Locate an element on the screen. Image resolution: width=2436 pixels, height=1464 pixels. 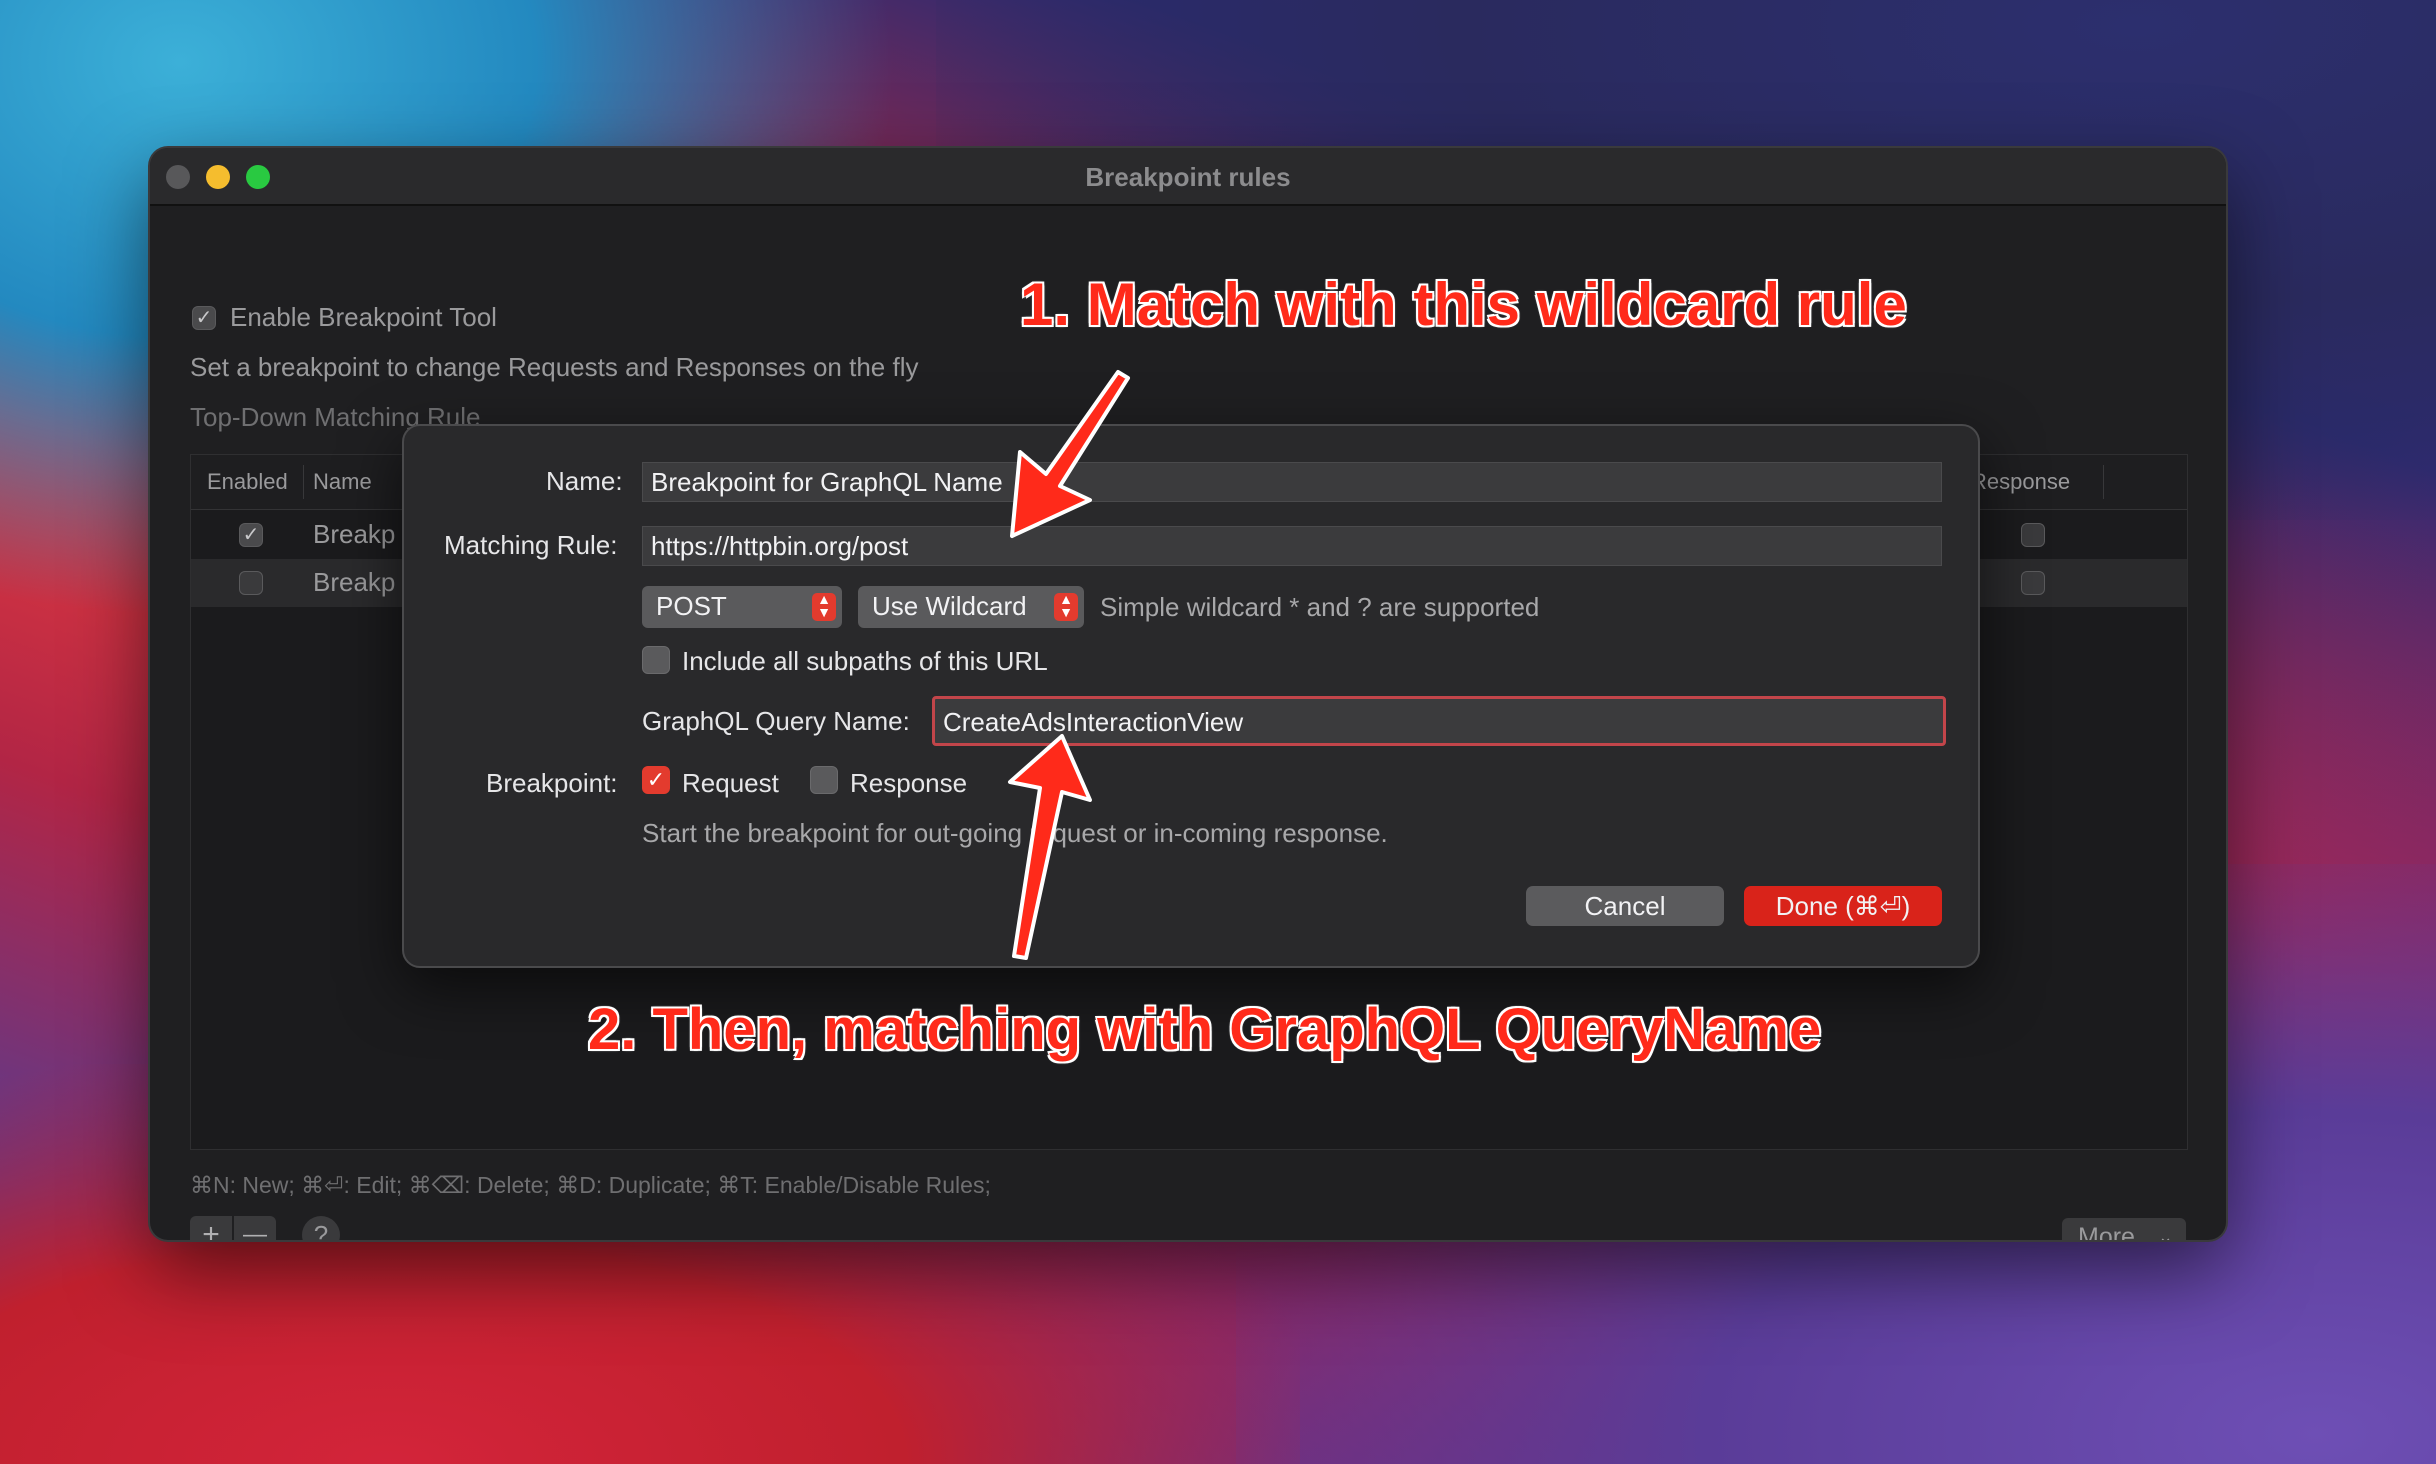
enable-breakpoint-label: Enable Breakpoint Tool is located at coordinates (363, 317).